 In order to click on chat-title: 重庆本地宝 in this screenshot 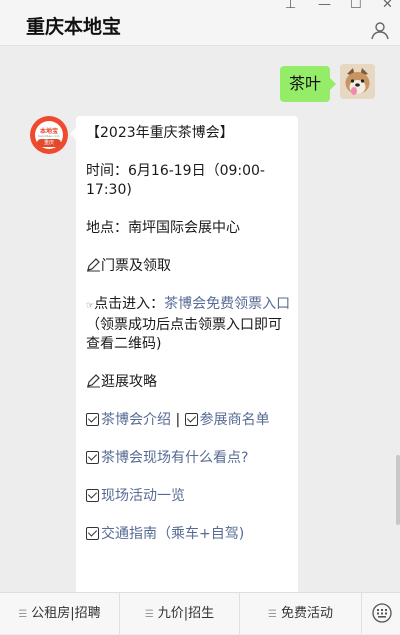, I will do `click(74, 27)`.